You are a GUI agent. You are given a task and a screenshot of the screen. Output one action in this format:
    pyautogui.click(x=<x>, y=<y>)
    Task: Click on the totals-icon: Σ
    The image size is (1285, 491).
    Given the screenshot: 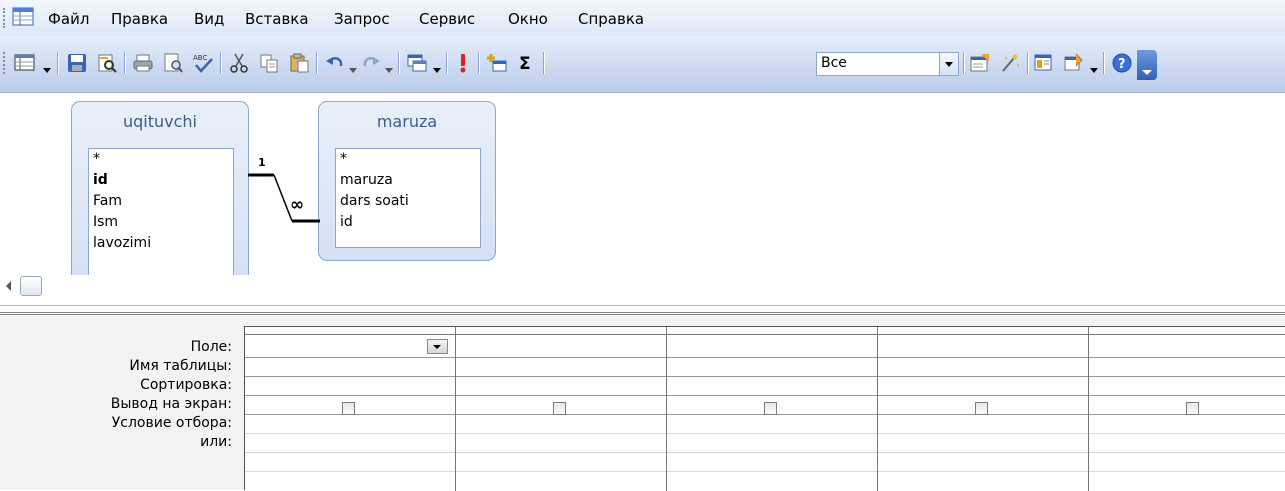 What is the action you would take?
    pyautogui.click(x=526, y=63)
    